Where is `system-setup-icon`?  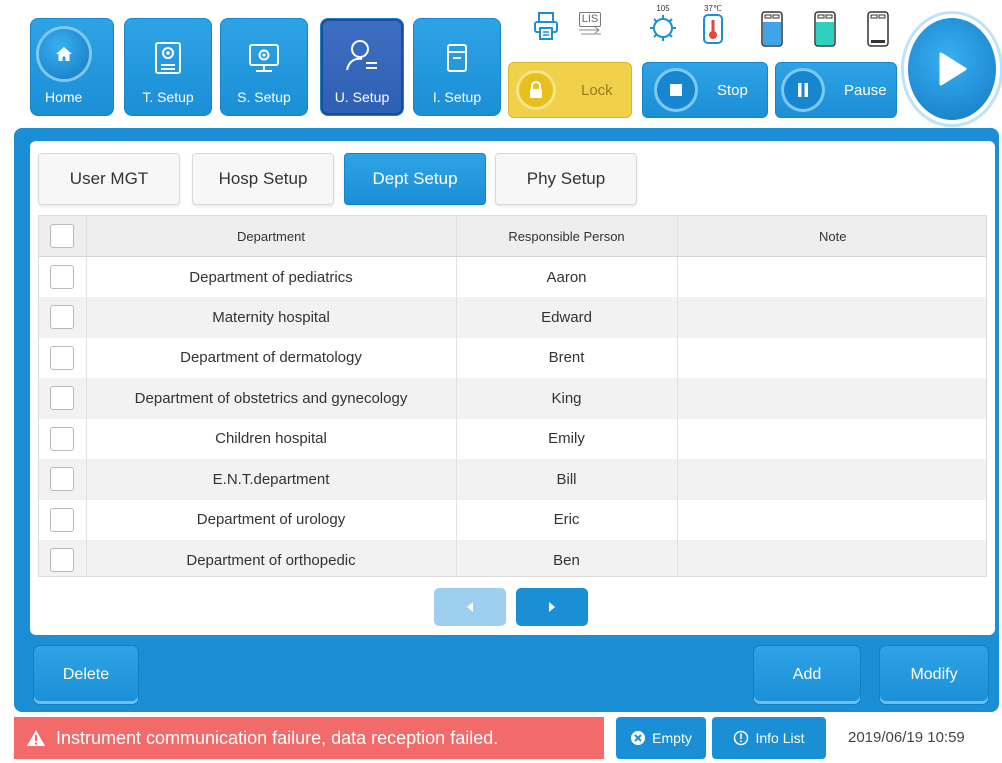 system-setup-icon is located at coordinates (264, 58).